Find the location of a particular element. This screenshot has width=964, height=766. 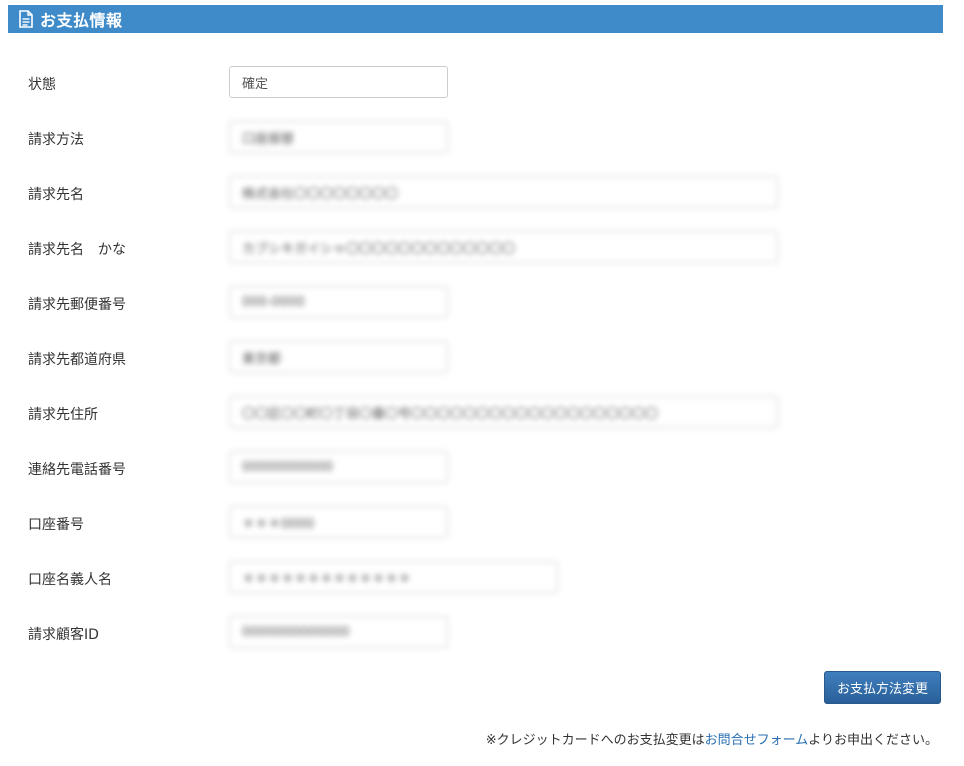

address-field is located at coordinates (503, 412).